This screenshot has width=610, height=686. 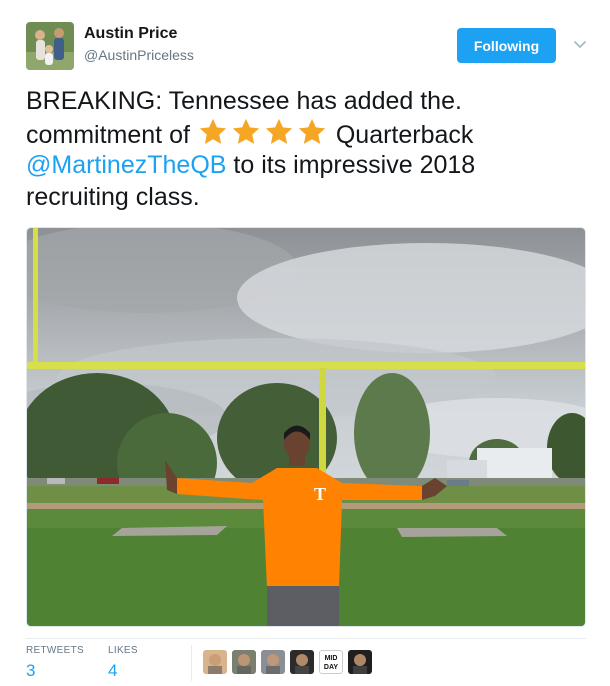 What do you see at coordinates (123, 650) in the screenshot?
I see `likes-label: LIKES` at bounding box center [123, 650].